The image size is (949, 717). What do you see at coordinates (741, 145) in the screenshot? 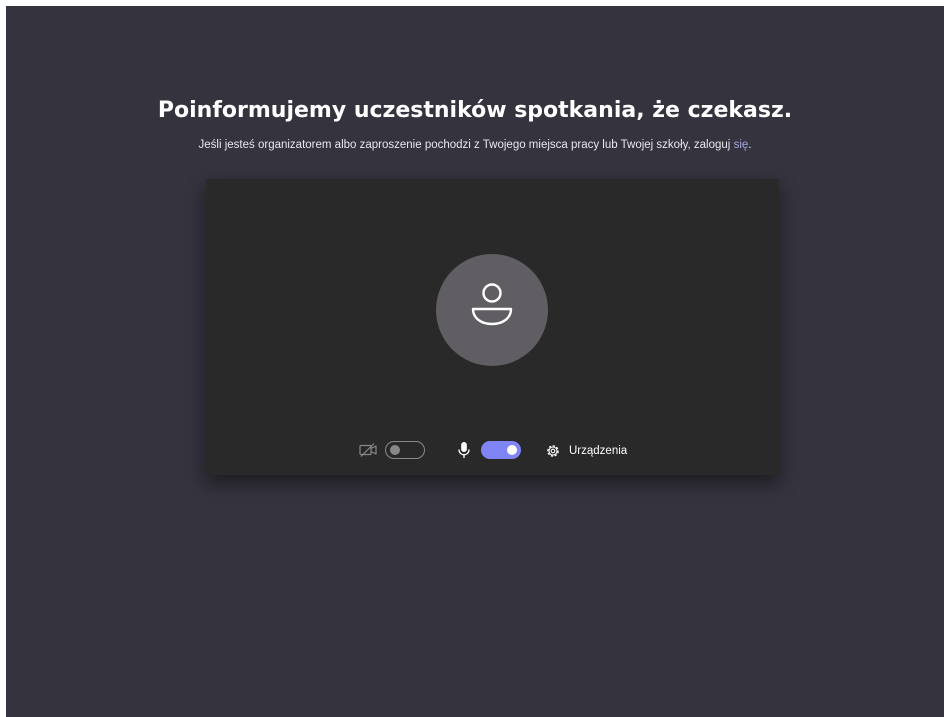
I see `signin-link: się` at bounding box center [741, 145].